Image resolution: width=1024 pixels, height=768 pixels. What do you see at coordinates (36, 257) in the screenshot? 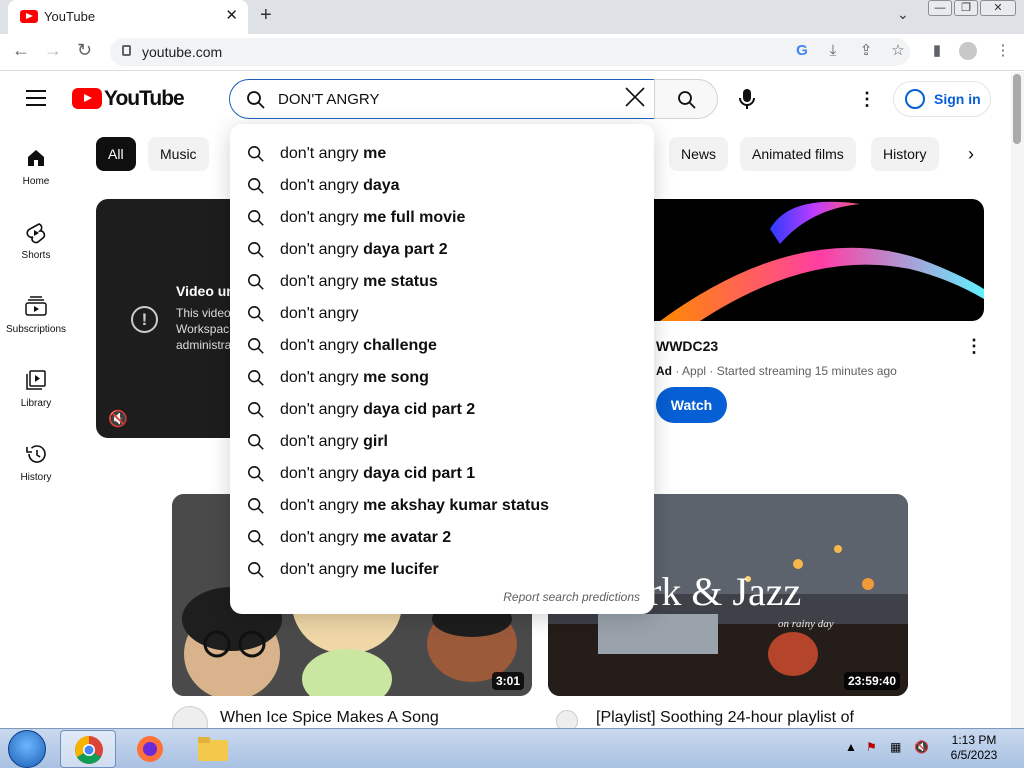
I see `sidebar-item-shorts: Shorts` at bounding box center [36, 257].